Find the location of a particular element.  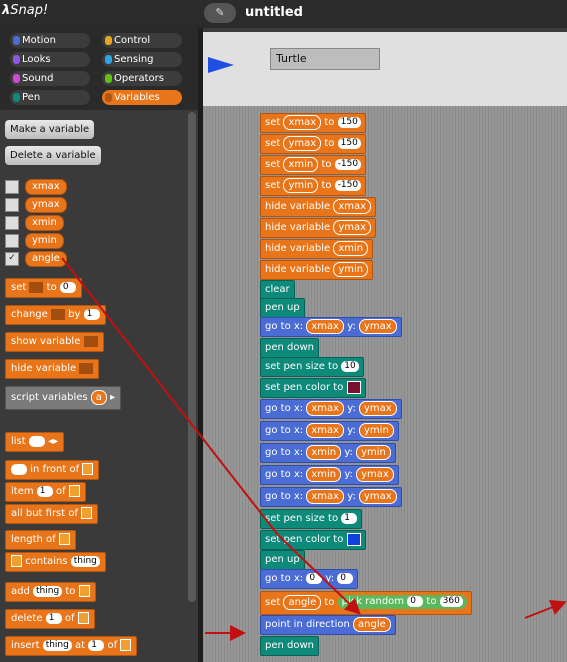

direction-value: angle is located at coordinates (372, 624).